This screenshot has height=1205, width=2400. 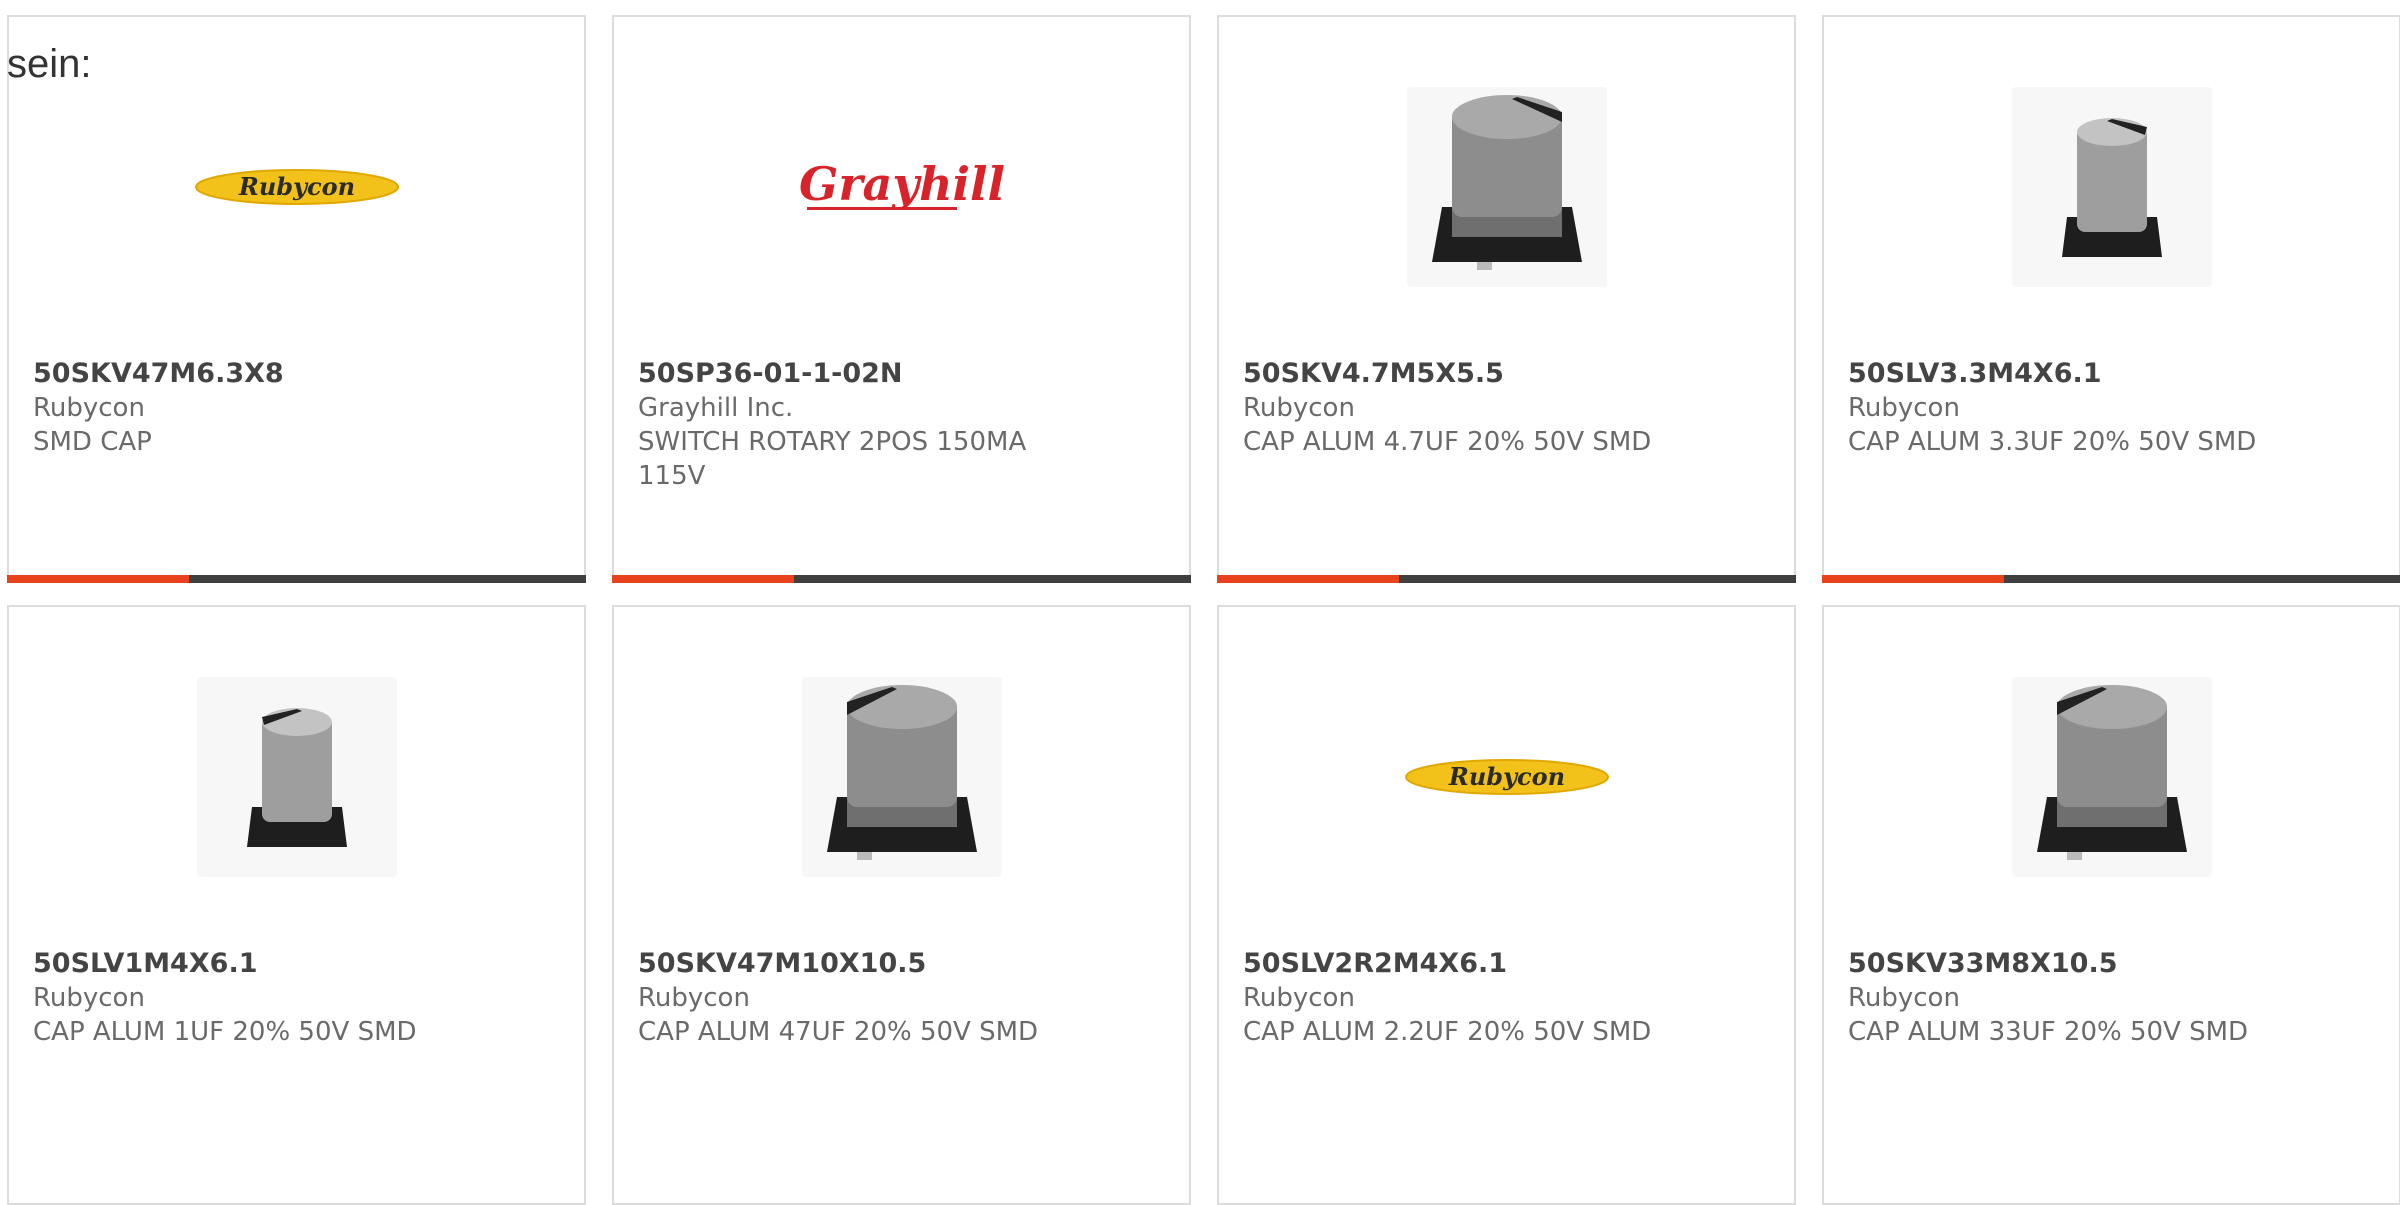 What do you see at coordinates (1447, 1032) in the screenshot?
I see `description: CAP ALUM 2.2UF 20% 50V SMD` at bounding box center [1447, 1032].